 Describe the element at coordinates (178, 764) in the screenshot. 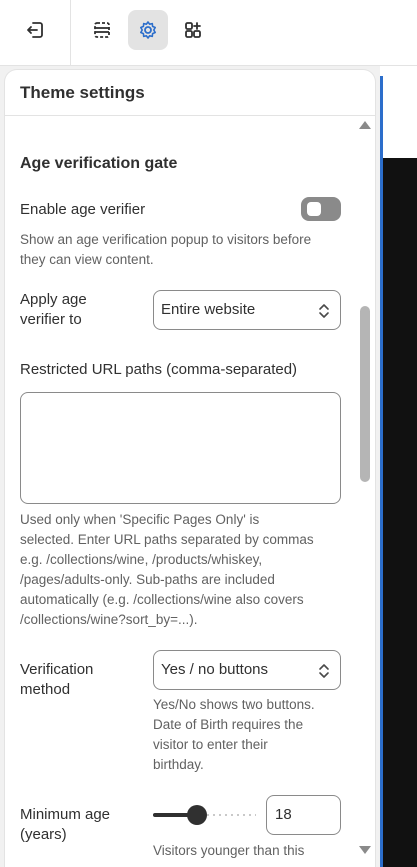

I see `method-help-line: birthday.` at that location.